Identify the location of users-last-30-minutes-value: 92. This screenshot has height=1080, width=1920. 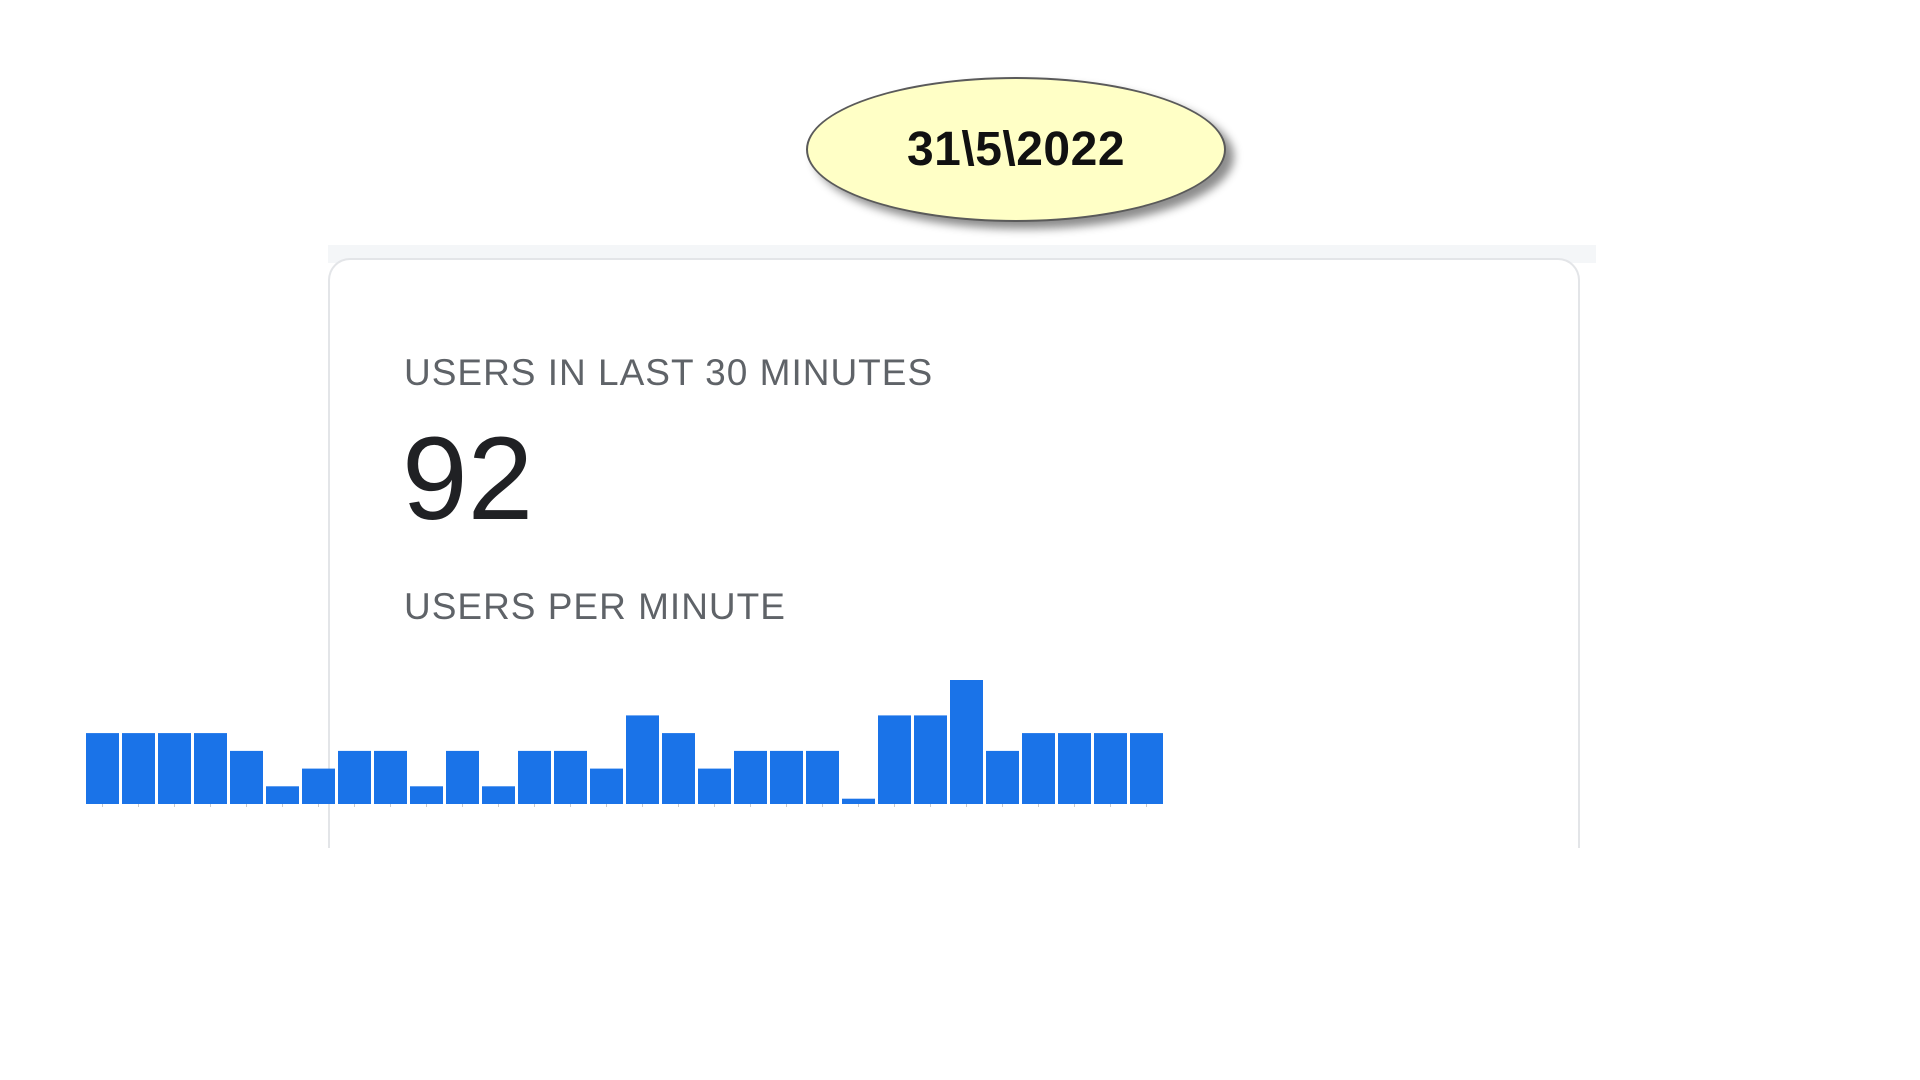
(468, 479).